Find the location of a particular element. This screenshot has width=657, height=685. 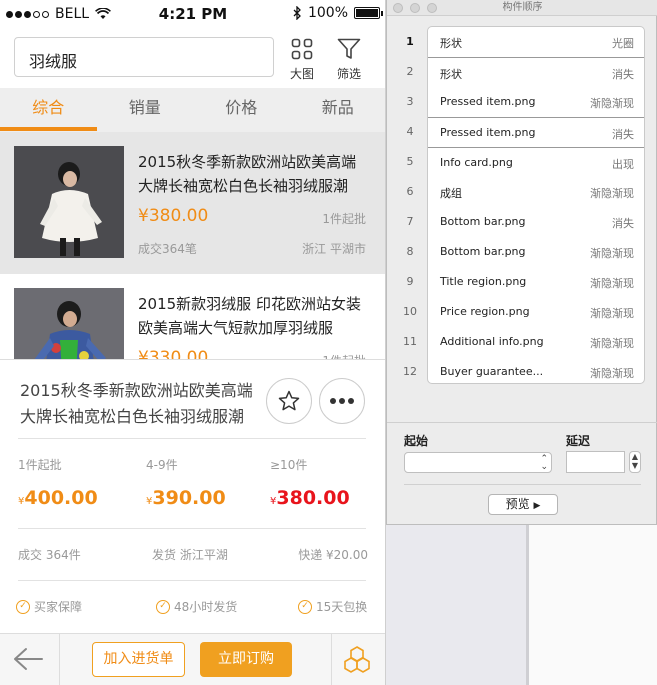

tier-quantity: 4-9件 is located at coordinates (162, 465).